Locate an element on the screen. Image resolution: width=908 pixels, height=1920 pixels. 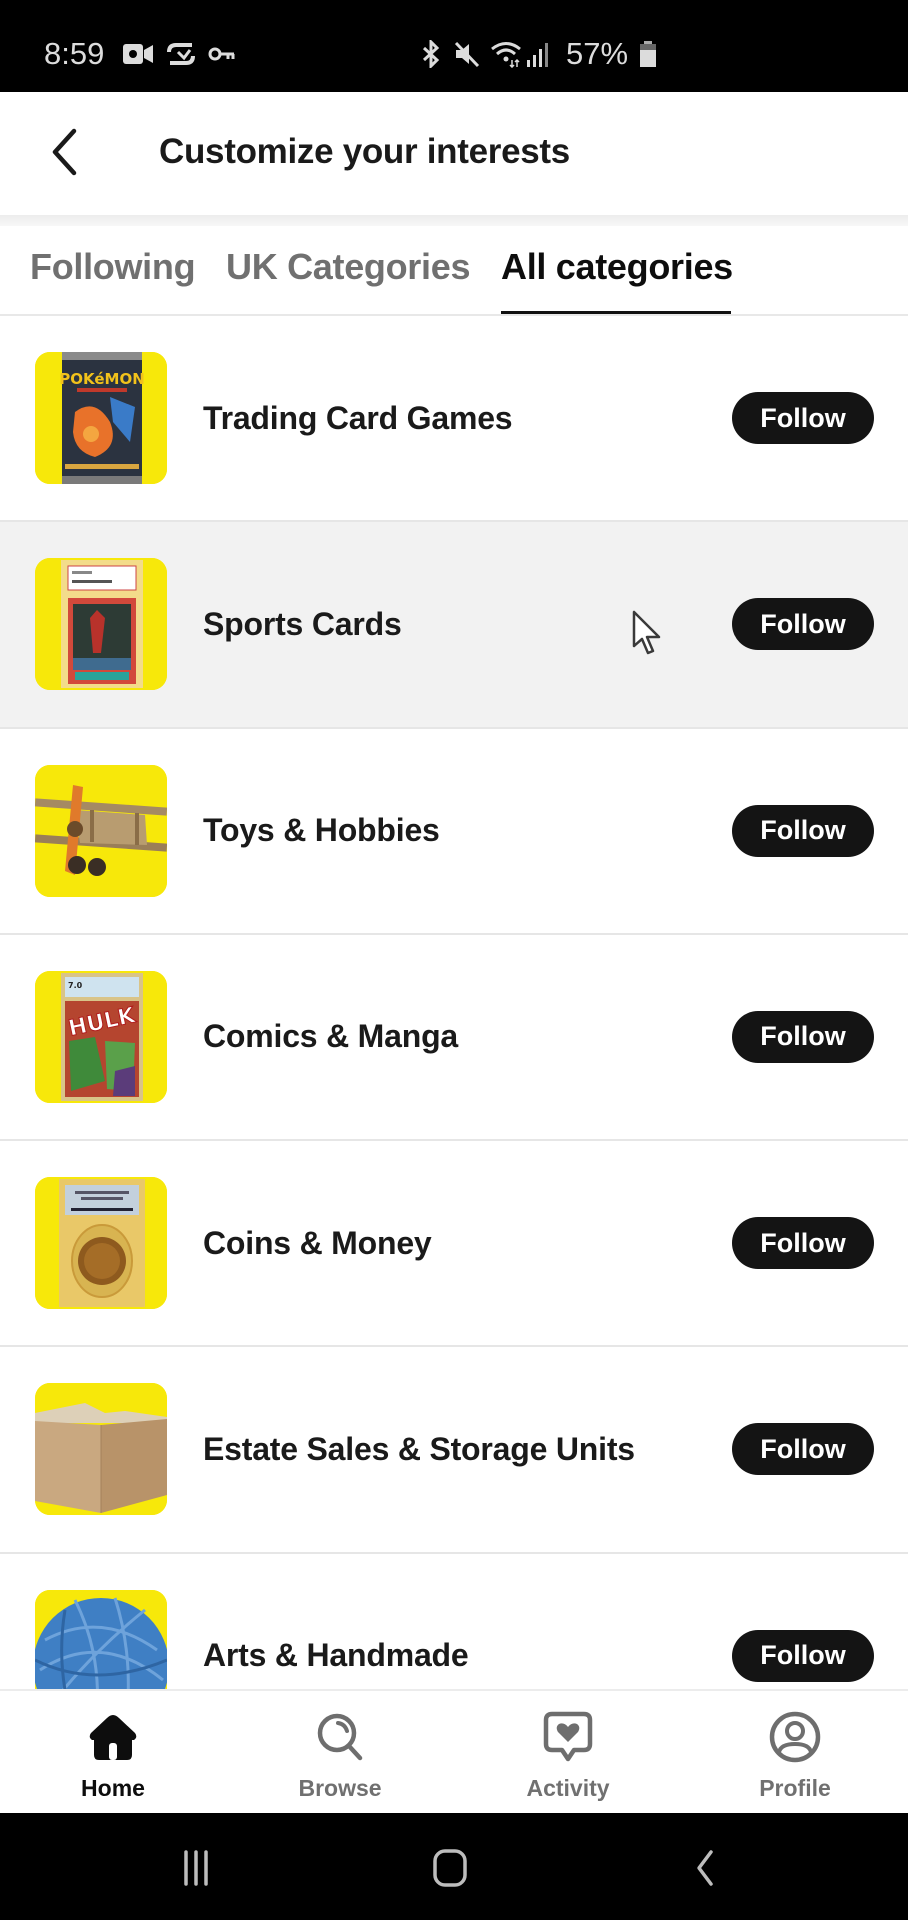
chevron-left-icon is located at coordinates (64, 152).